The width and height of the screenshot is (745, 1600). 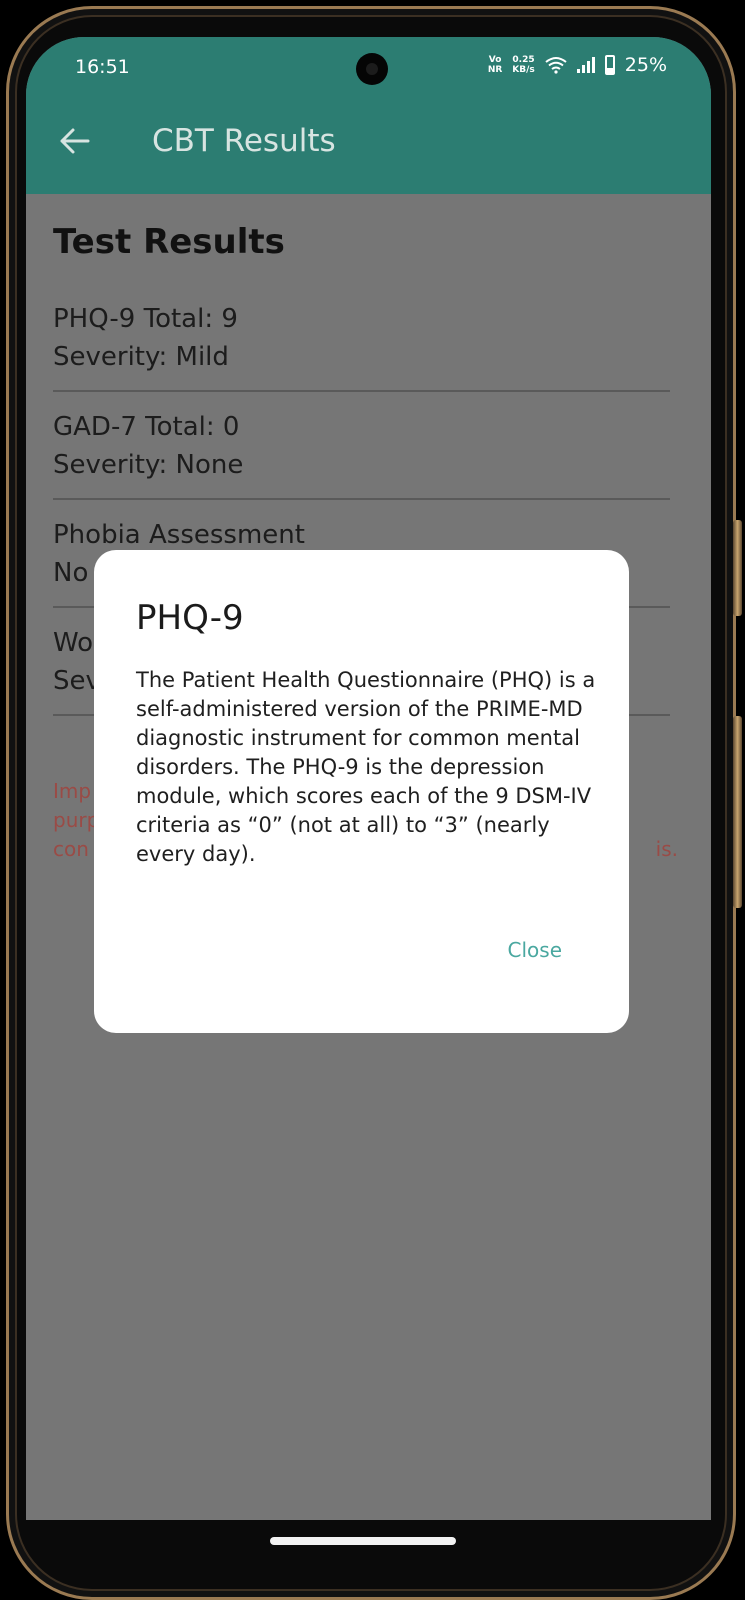 I want to click on app-bar: 16:51 Vo NR 0.25 KB/s 25% CBT Results, so click(x=368, y=115).